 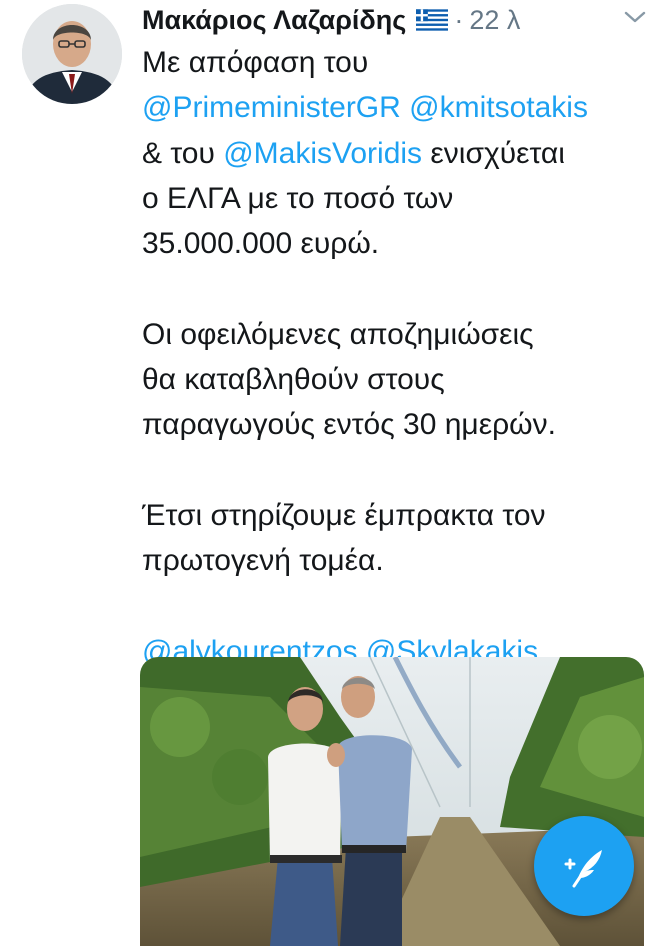 I want to click on text-line: Με απόφαση του, so click(x=255, y=62).